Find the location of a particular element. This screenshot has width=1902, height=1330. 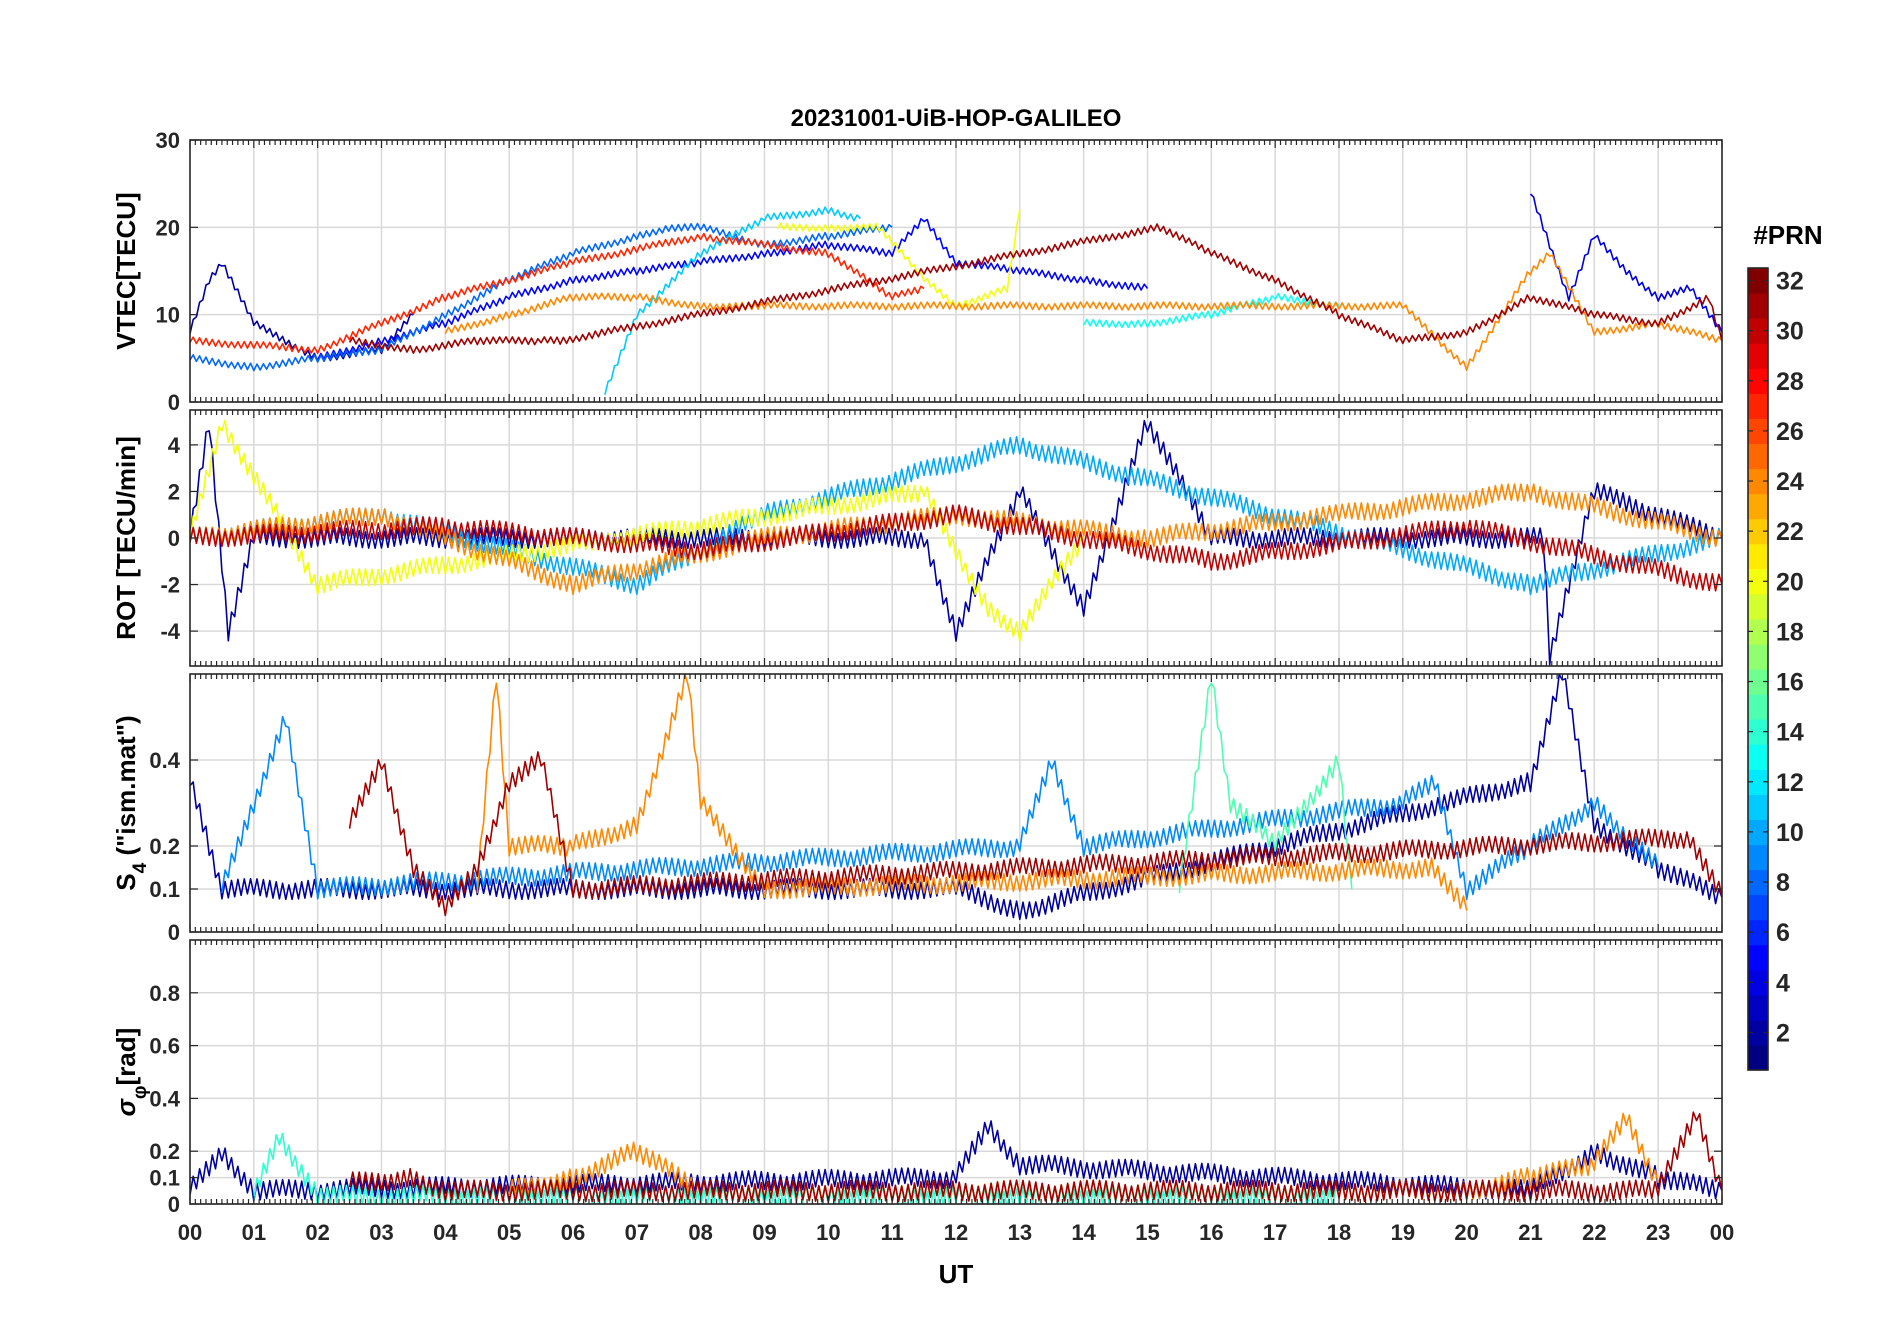

x-tick-label: 05 is located at coordinates (509, 1232).